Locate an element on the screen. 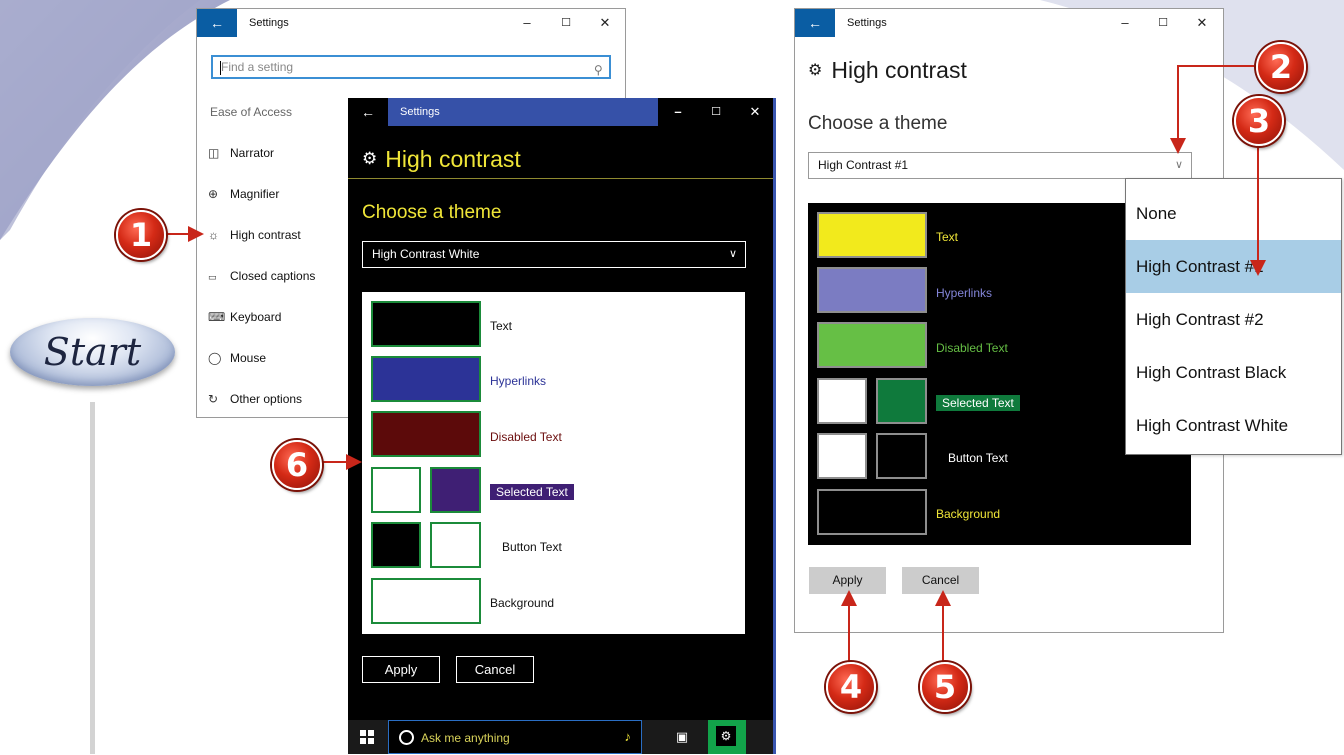 The width and height of the screenshot is (1344, 755). nav-label: Closed captions is located at coordinates (273, 276).